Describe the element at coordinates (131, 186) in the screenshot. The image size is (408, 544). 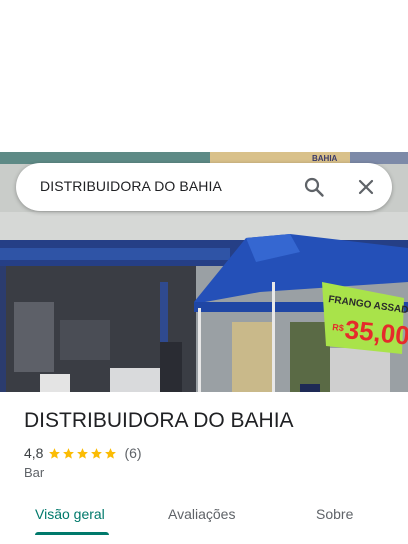
I see `search-query: DISTRIBUIDORA DO BAHIA` at that location.